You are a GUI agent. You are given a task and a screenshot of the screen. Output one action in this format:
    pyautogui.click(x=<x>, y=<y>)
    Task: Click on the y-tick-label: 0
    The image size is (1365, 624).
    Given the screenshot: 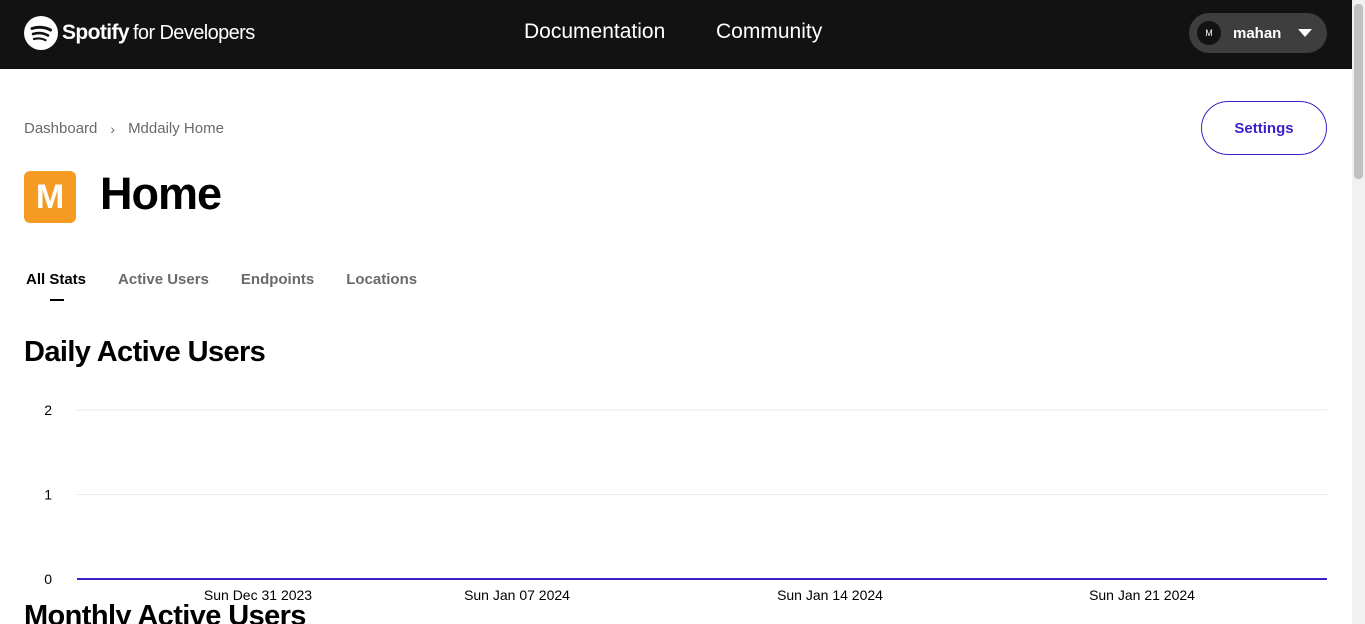 What is the action you would take?
    pyautogui.click(x=48, y=579)
    